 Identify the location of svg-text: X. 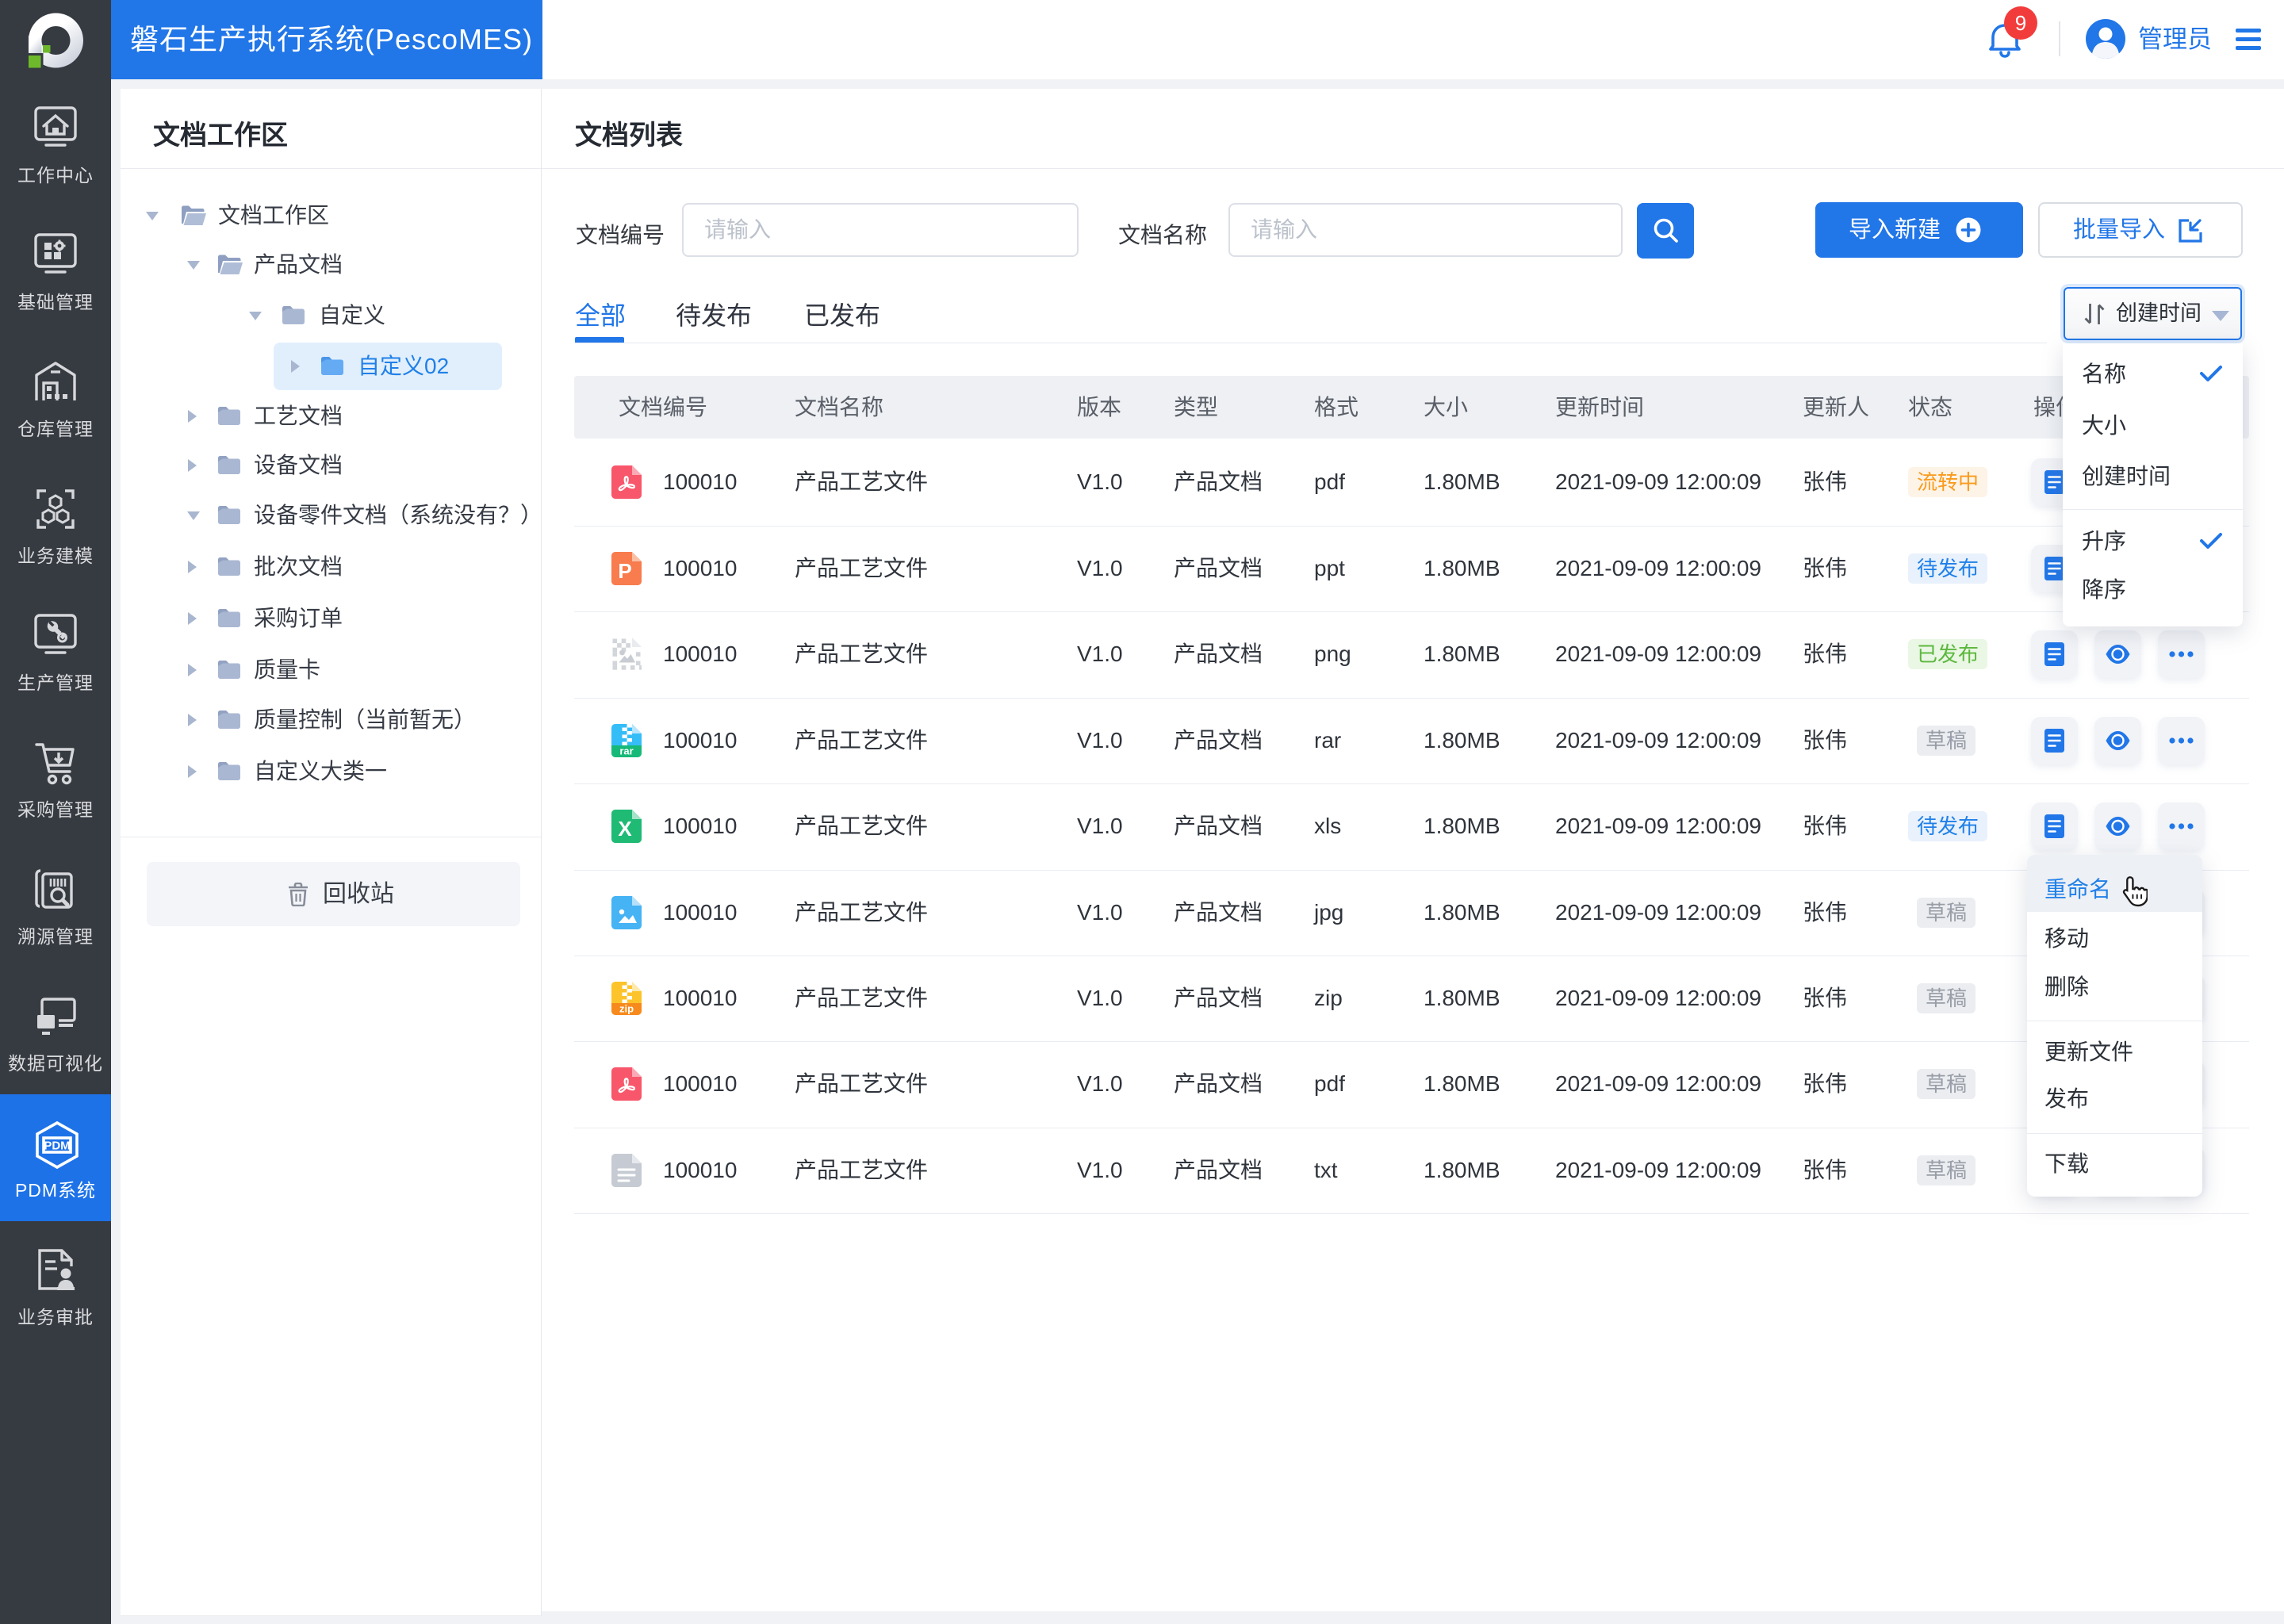
(625, 829).